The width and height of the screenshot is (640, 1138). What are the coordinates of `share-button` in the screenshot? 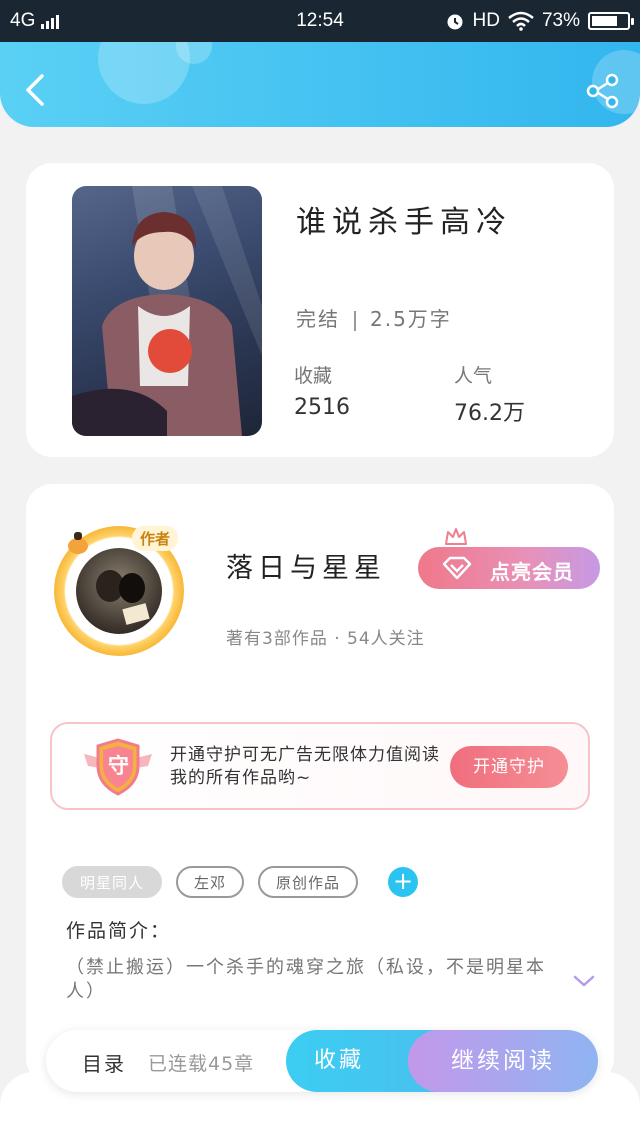 It's located at (603, 91).